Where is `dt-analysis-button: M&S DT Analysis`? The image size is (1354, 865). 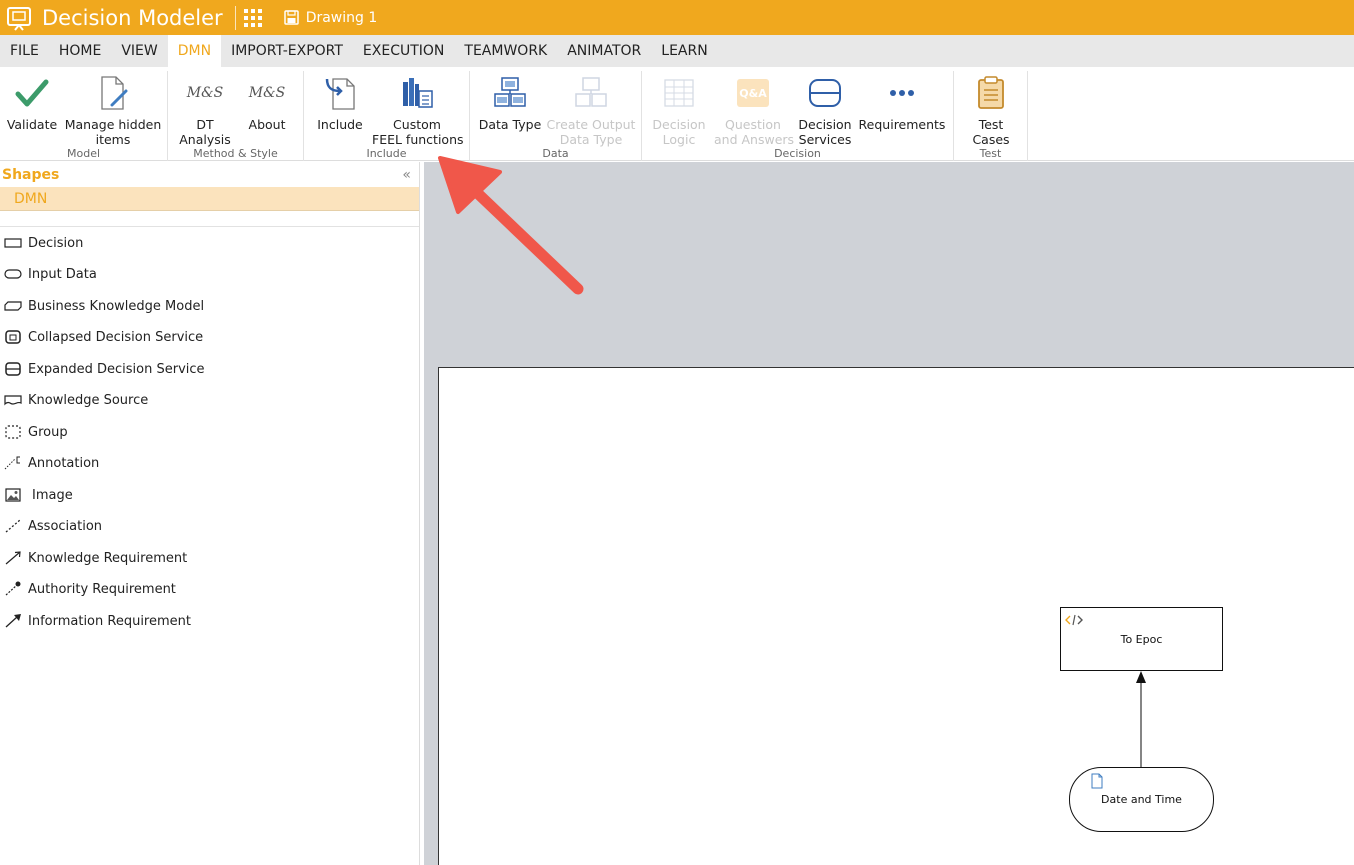 dt-analysis-button: M&S DT Analysis is located at coordinates (205, 111).